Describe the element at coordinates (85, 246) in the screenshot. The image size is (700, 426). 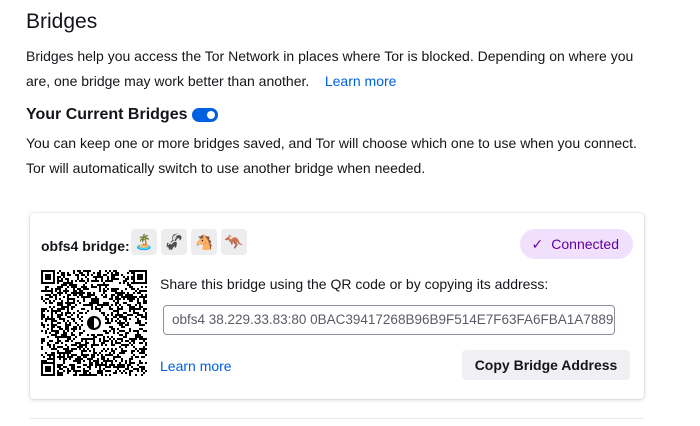
I see `bridge-type-label: obfs4 bridge:` at that location.